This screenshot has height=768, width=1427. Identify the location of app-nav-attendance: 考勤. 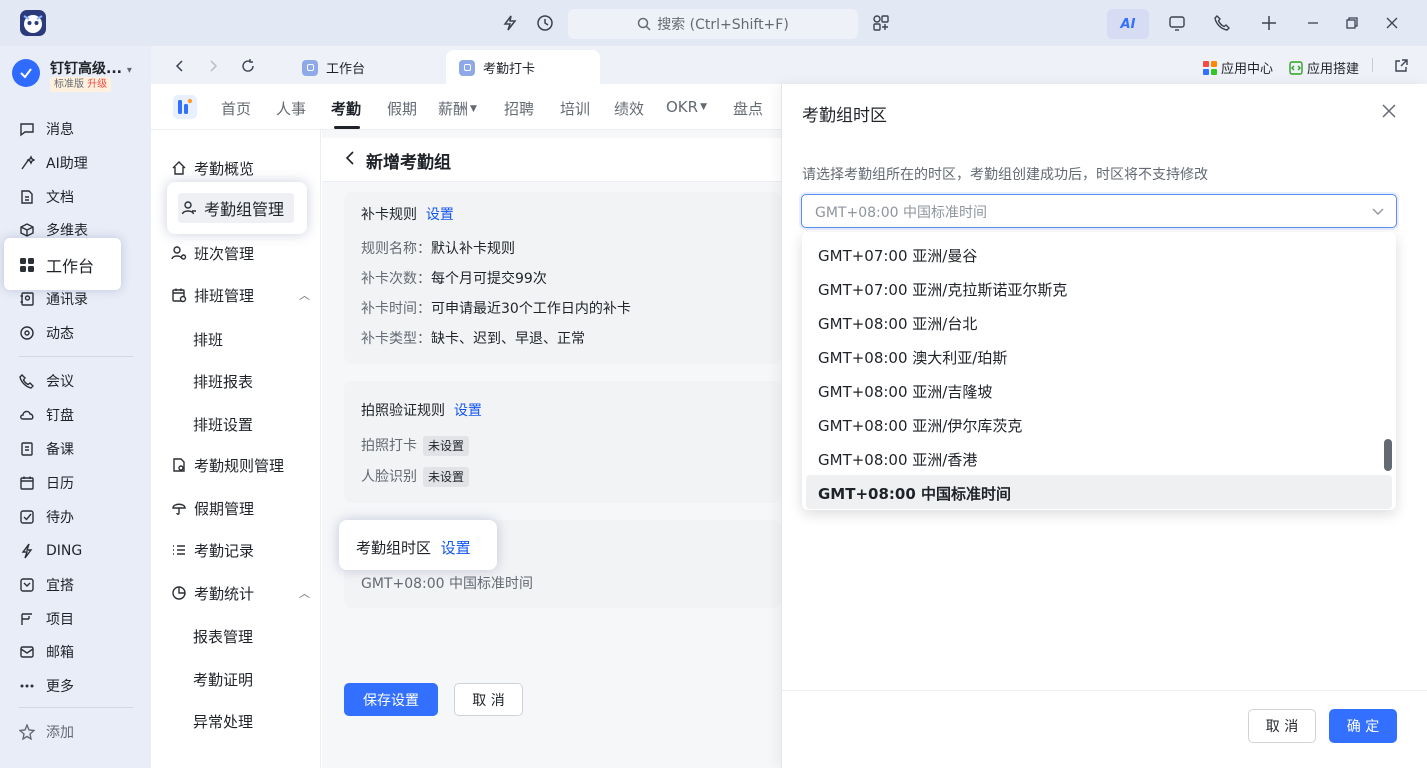
(346, 108).